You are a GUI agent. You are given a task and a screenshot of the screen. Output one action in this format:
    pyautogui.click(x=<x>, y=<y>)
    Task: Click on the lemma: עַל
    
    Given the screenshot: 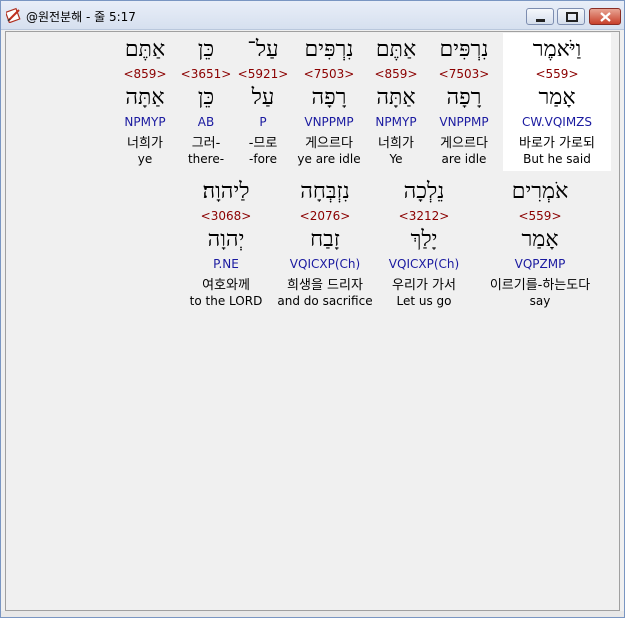 What is the action you would take?
    pyautogui.click(x=263, y=97)
    